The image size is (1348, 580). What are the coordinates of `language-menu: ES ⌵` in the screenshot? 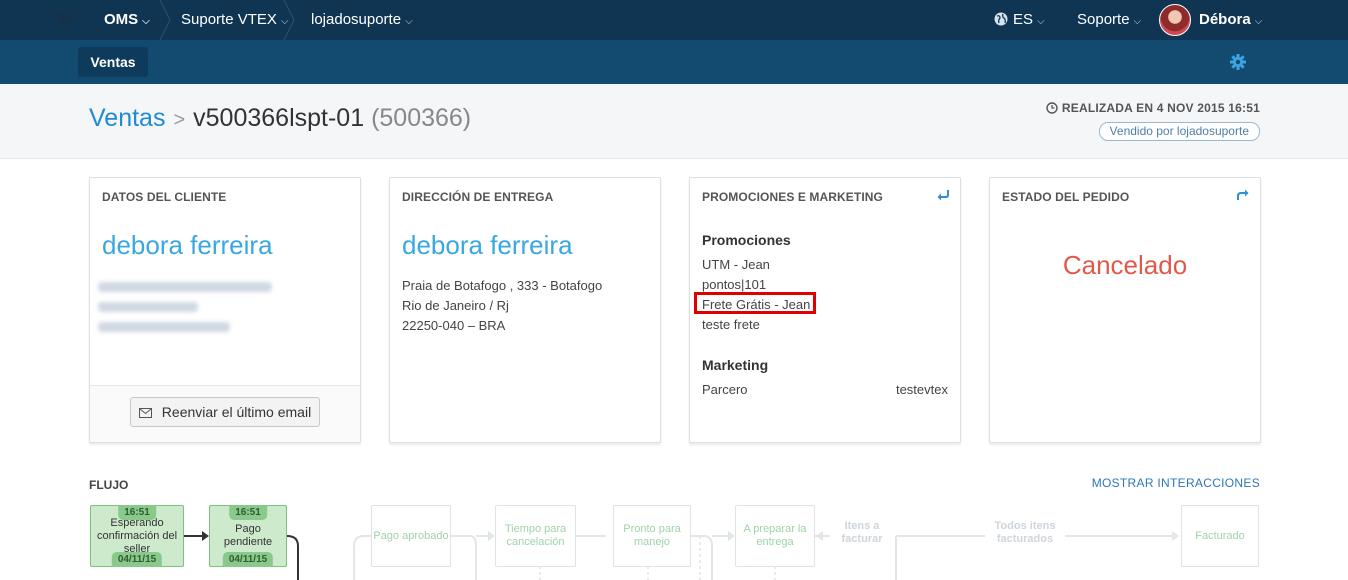 It's located at (1019, 20).